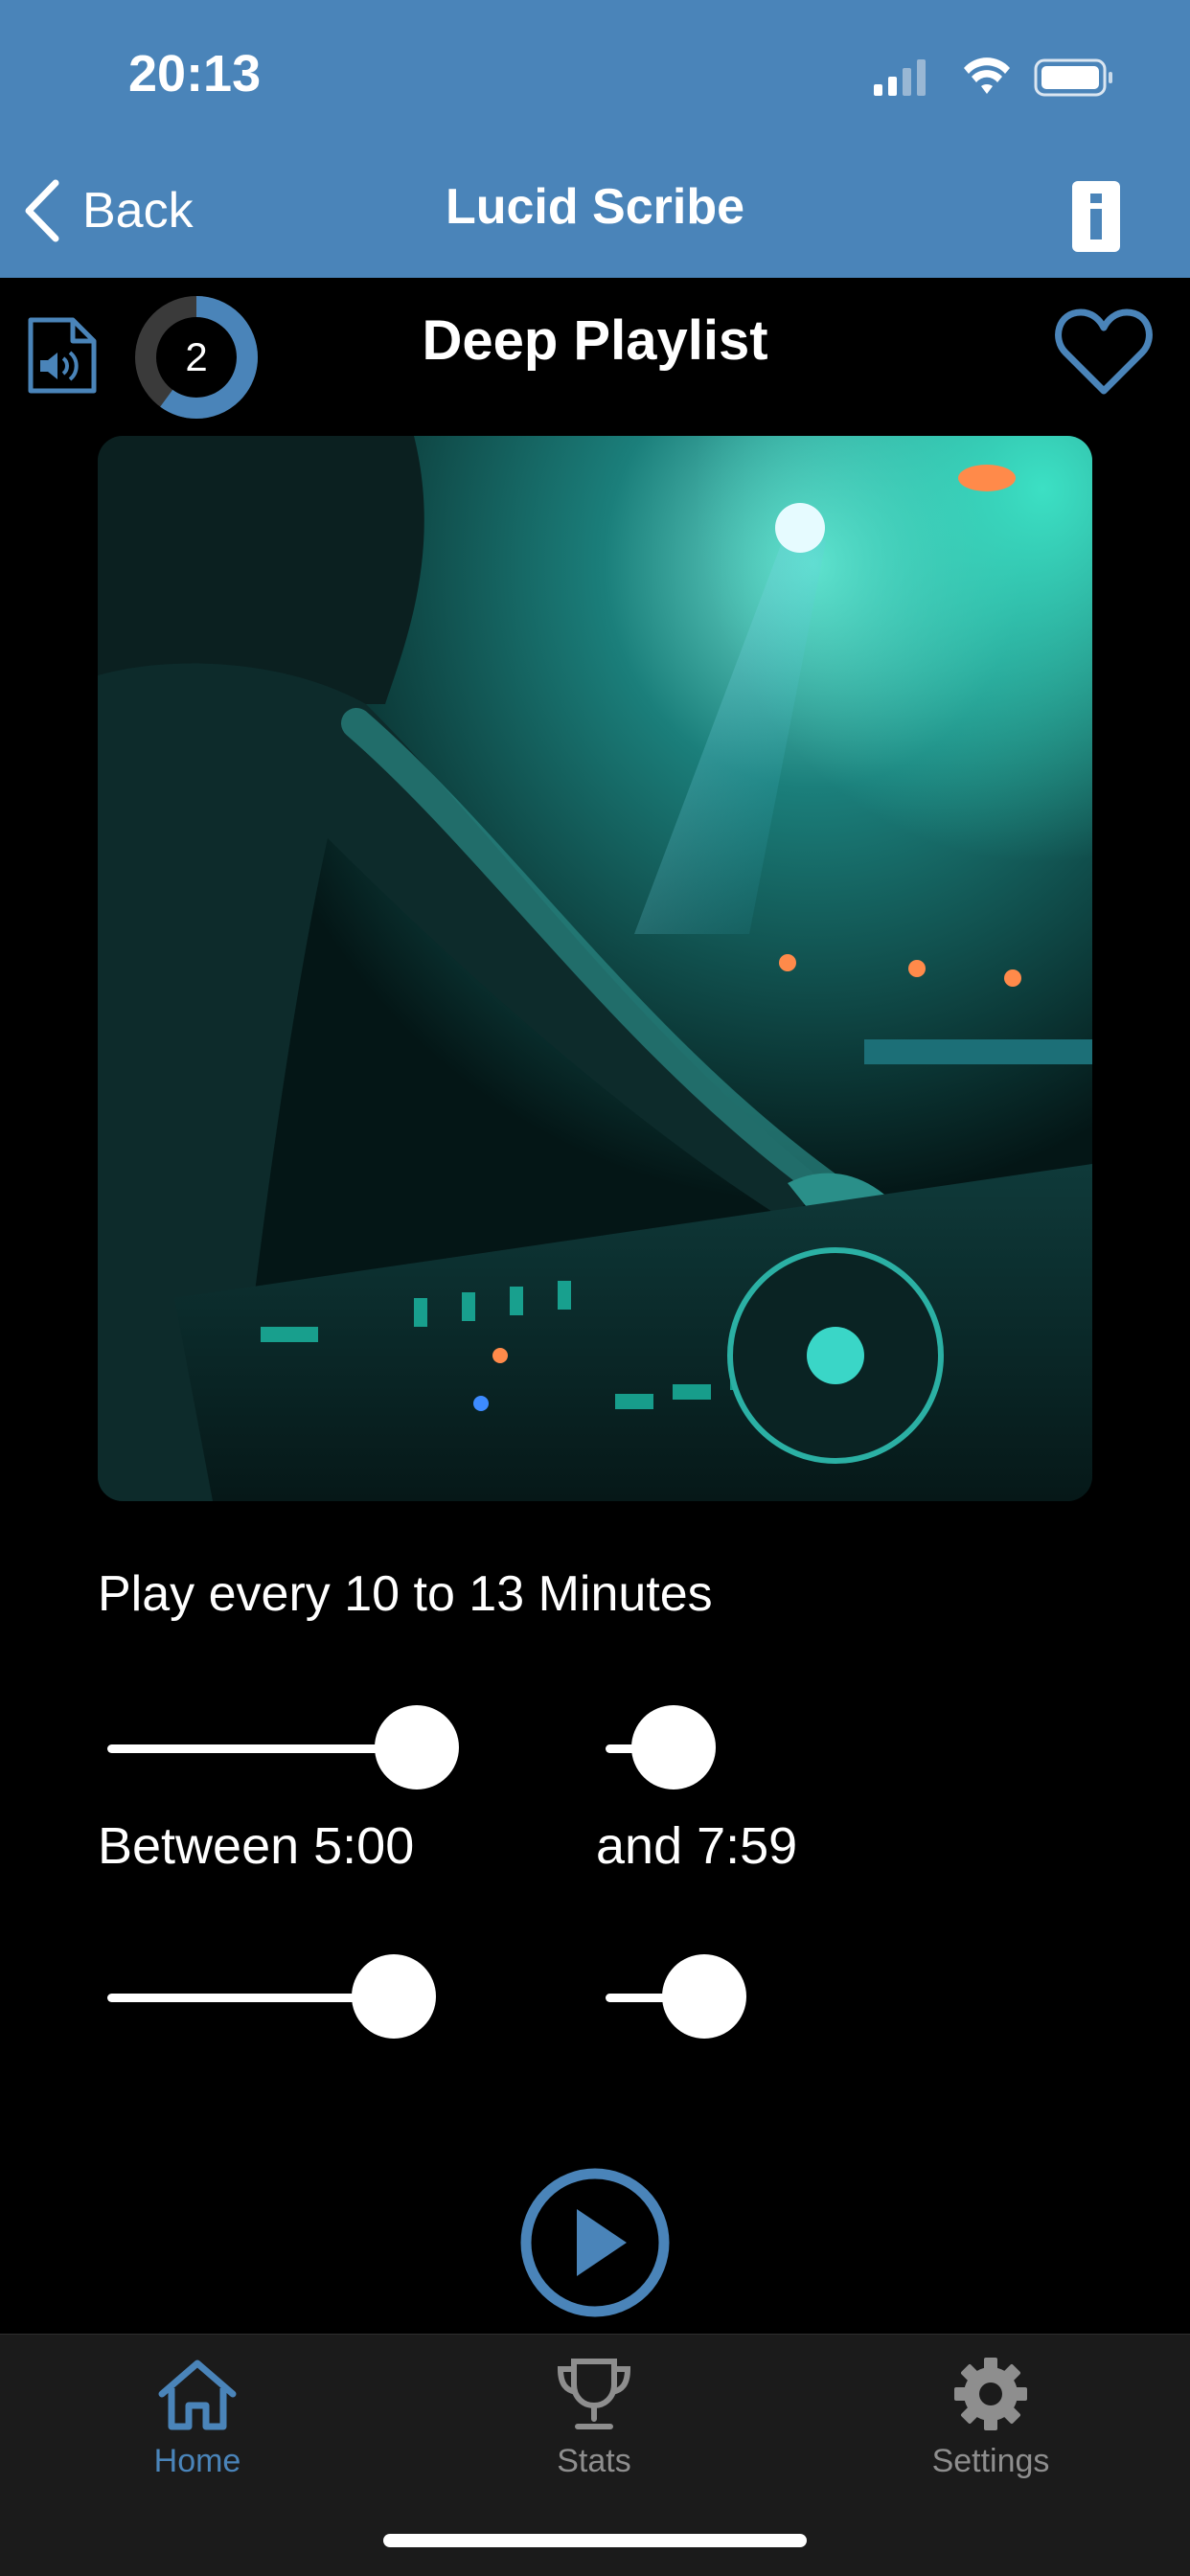 The height and width of the screenshot is (2576, 1190). I want to click on playlist-title: Deep Playlist, so click(595, 340).